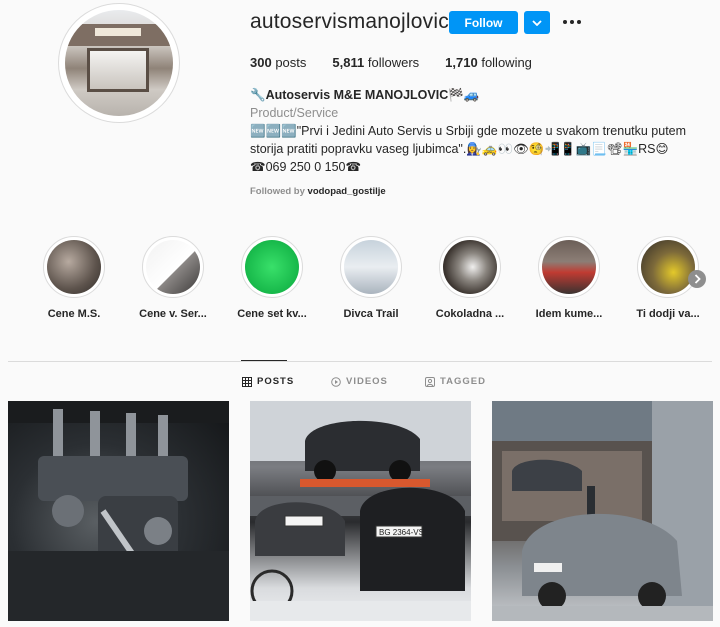  I want to click on tab-posts: POSTS, so click(268, 381).